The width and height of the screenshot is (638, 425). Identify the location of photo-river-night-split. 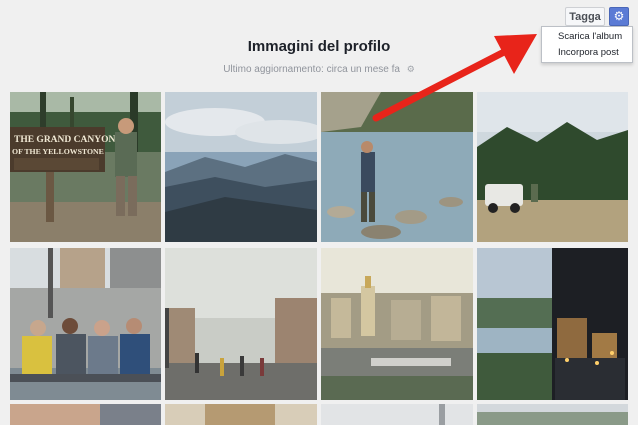
(552, 324).